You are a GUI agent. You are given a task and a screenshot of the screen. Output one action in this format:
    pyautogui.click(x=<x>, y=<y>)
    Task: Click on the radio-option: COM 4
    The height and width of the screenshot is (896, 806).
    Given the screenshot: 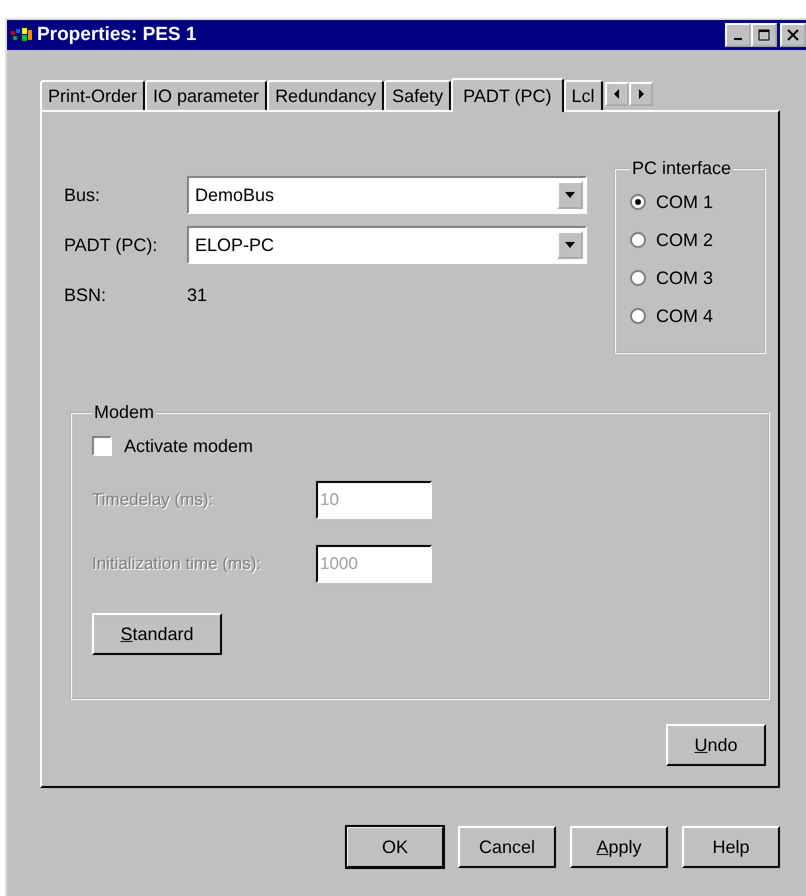 What is the action you would take?
    pyautogui.click(x=692, y=316)
    